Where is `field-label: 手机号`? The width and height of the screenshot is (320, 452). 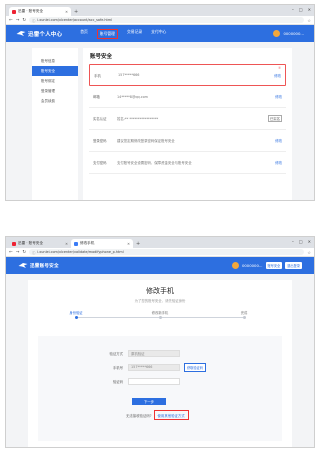
field-label: 手机号 is located at coordinates (117, 367).